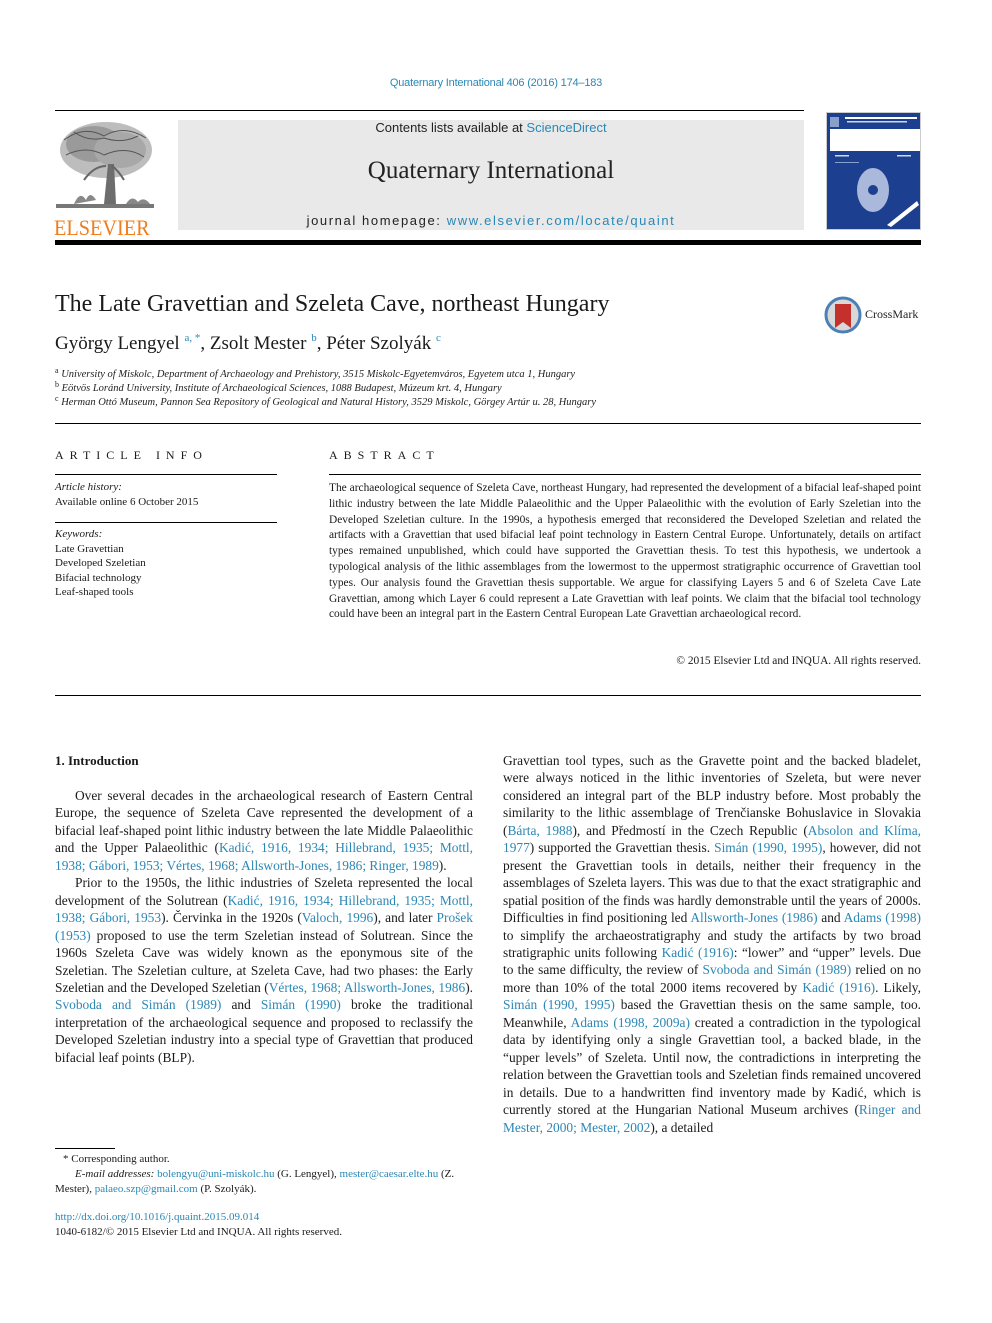  I want to click on journal-cover-image, so click(873, 171).